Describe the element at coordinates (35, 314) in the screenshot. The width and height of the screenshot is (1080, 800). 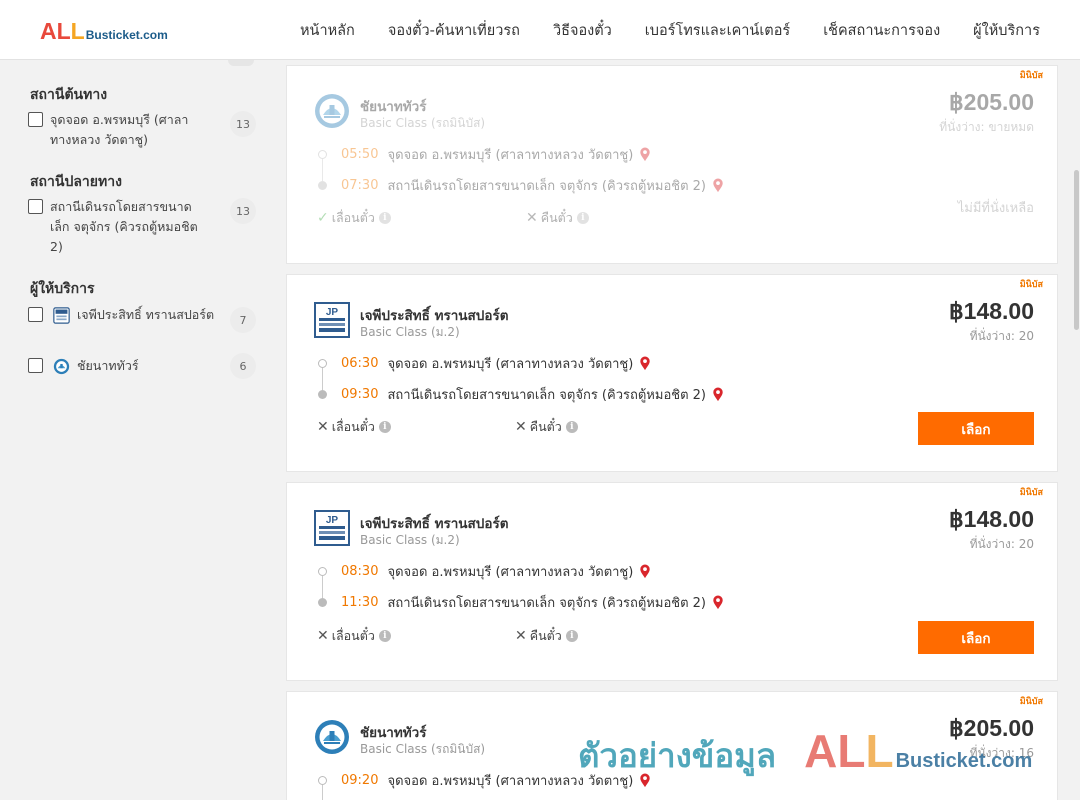
I see `operator-jp-checkbox` at that location.